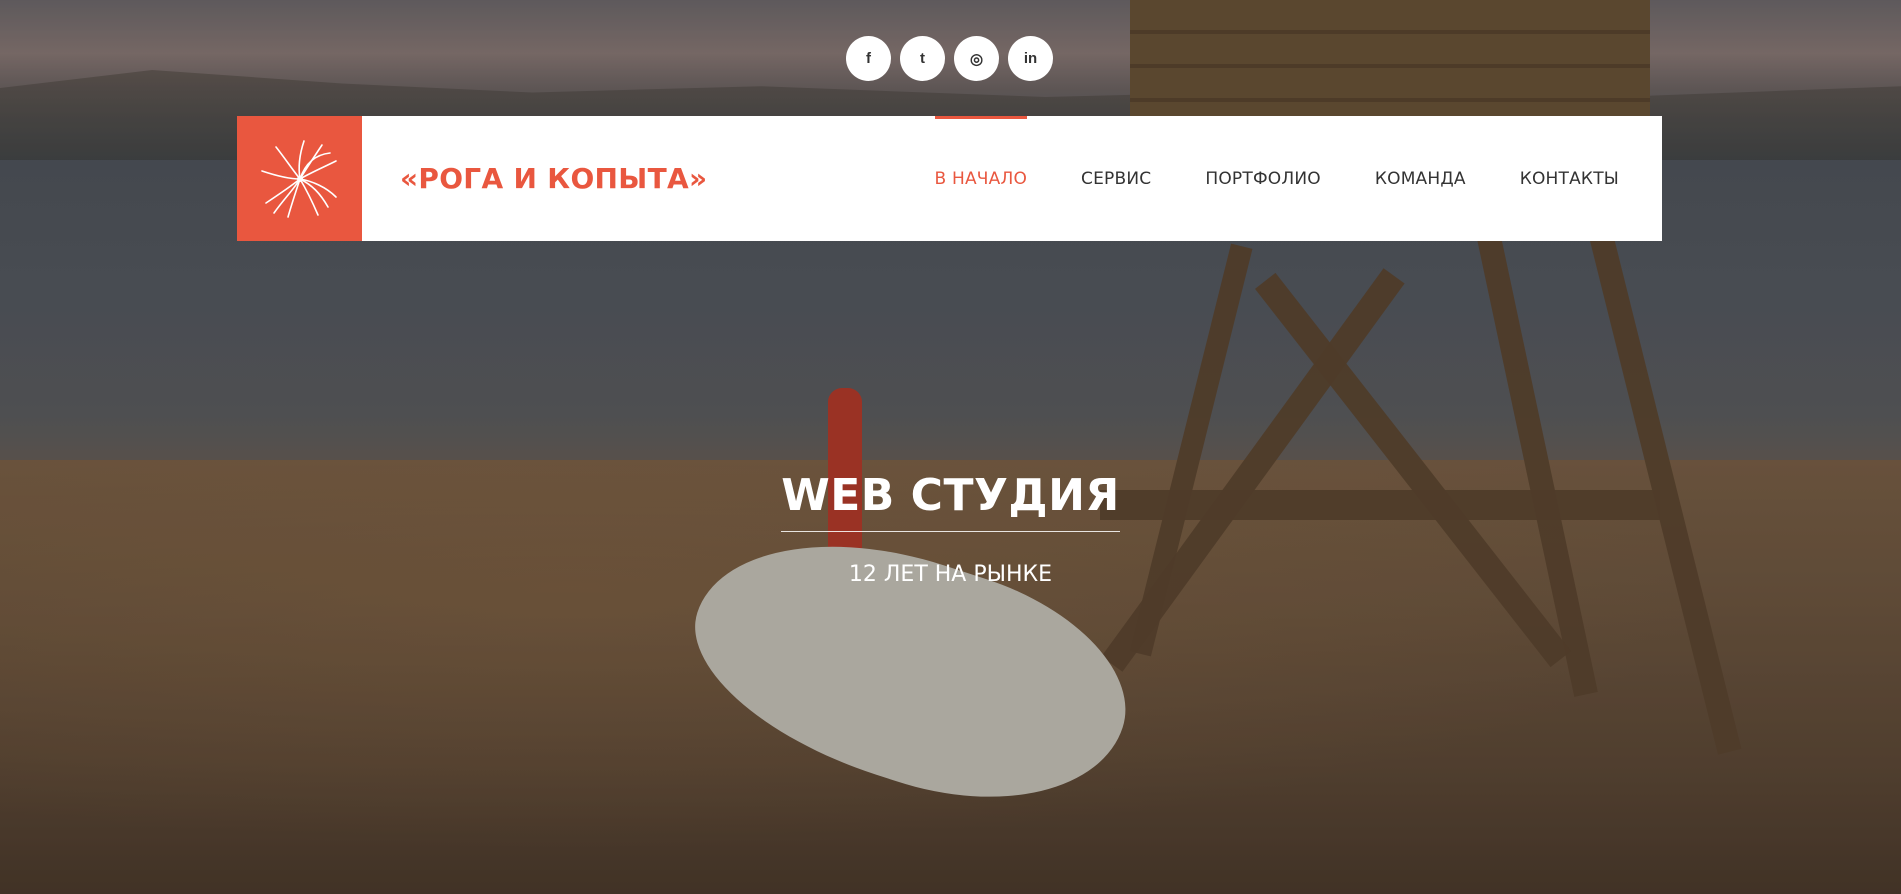 This screenshot has height=894, width=1901. I want to click on brand-name: «РОГА И КОПЫТА», so click(553, 178).